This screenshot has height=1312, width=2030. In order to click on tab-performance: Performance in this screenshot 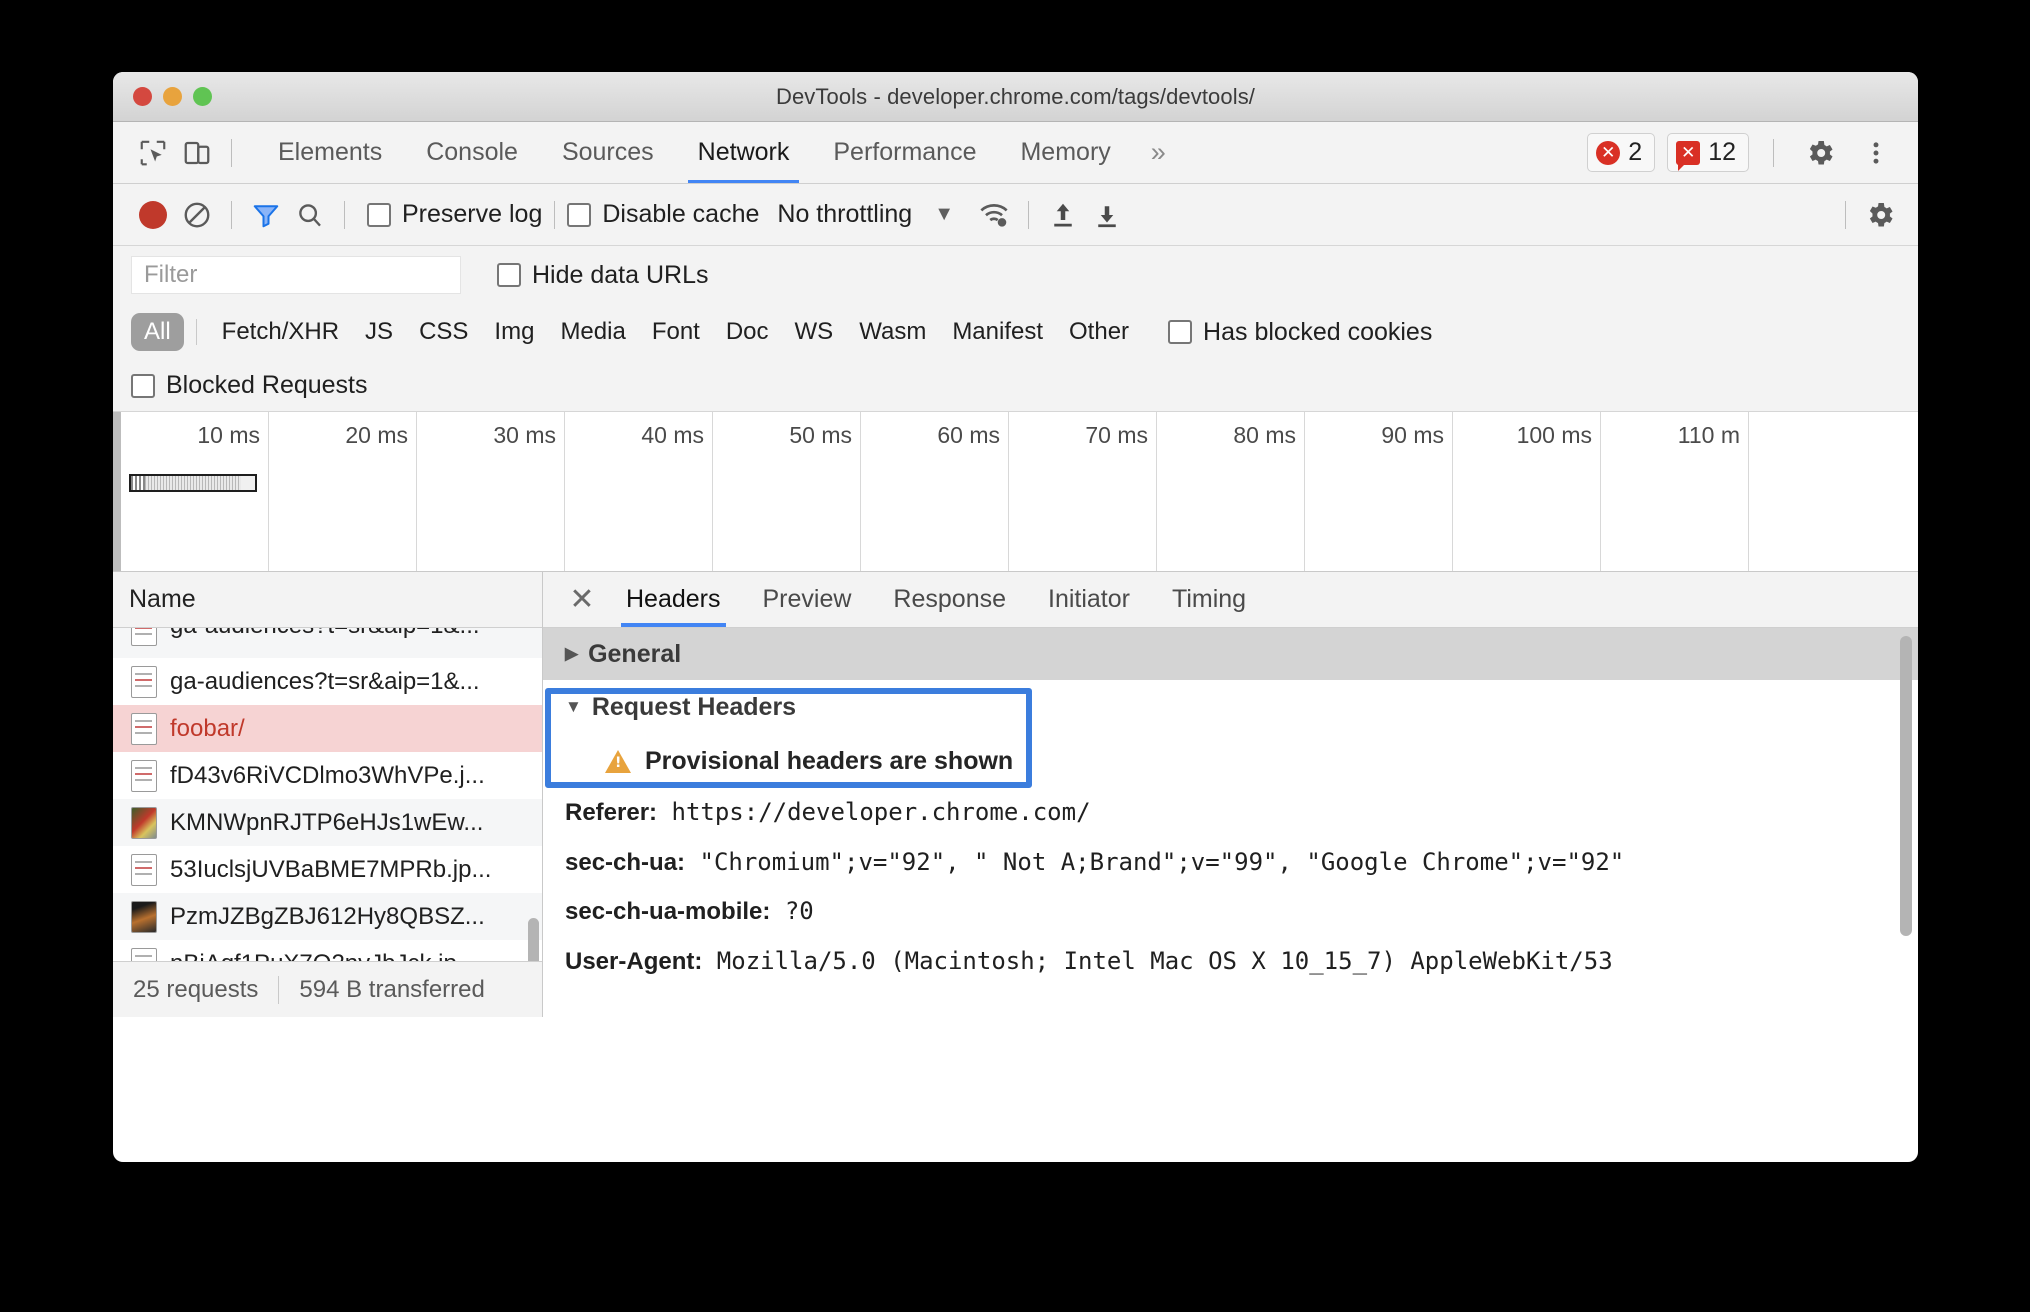, I will do `click(904, 153)`.